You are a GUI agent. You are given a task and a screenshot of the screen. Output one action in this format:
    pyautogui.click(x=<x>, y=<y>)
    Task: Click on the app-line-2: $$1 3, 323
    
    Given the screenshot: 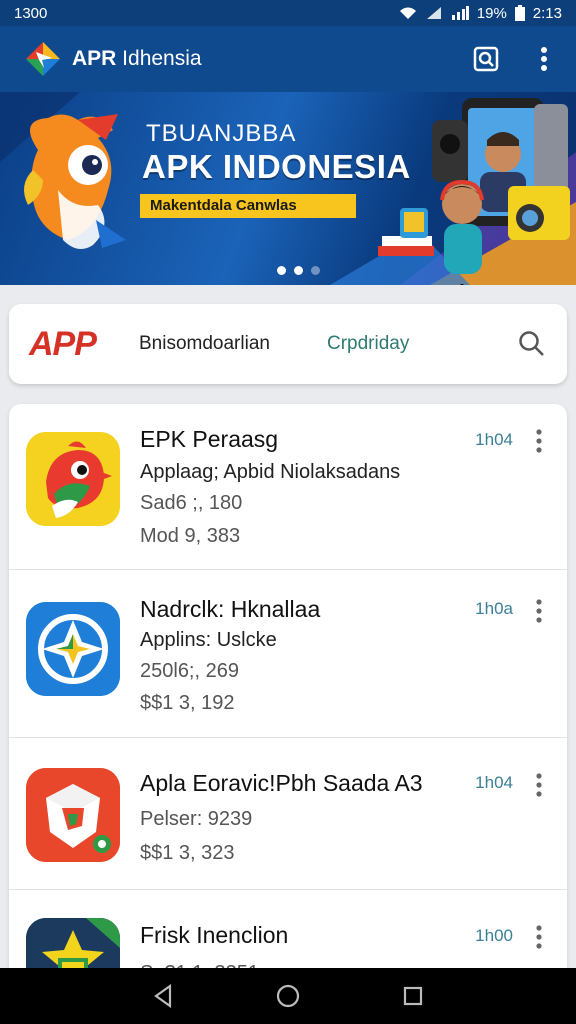 What is the action you would take?
    pyautogui.click(x=187, y=853)
    